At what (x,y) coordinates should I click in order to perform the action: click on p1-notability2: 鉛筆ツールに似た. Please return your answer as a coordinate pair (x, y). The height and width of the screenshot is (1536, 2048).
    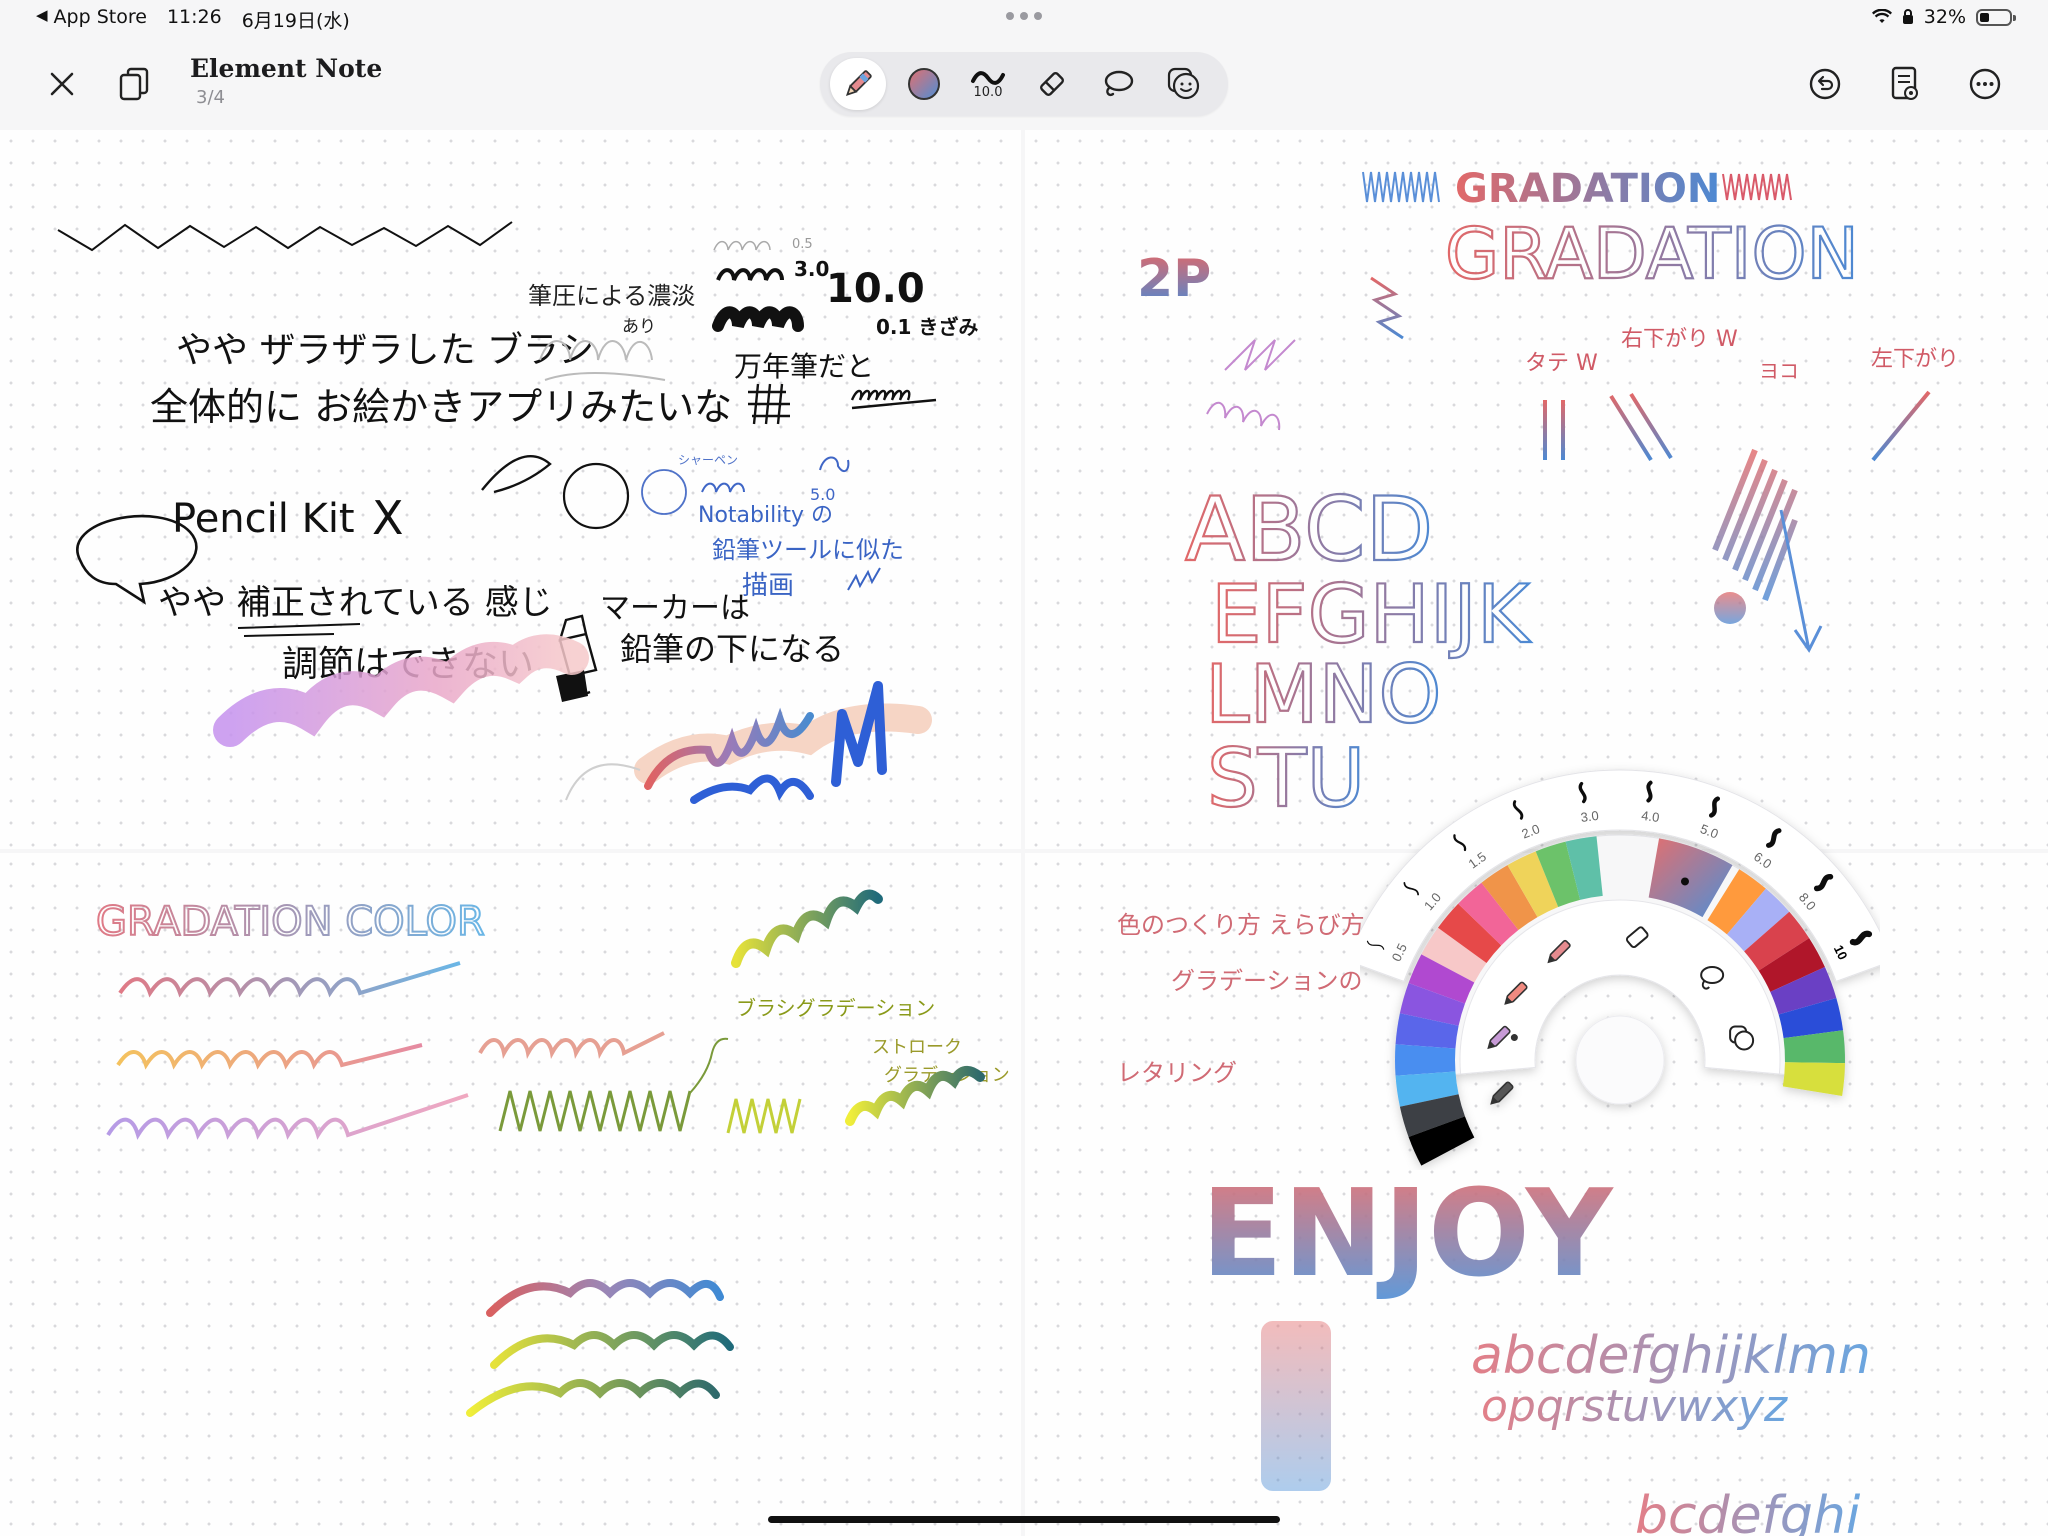
    Looking at the image, I should click on (808, 550).